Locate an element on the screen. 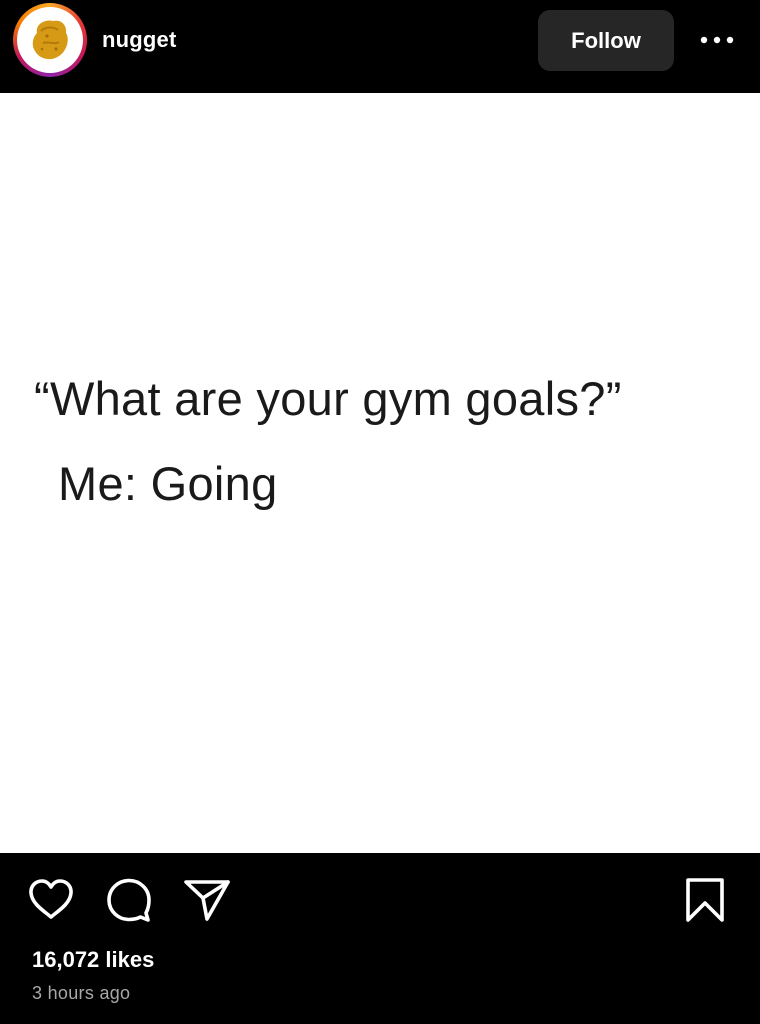 This screenshot has height=1024, width=760. paper-plane-icon is located at coordinates (207, 900).